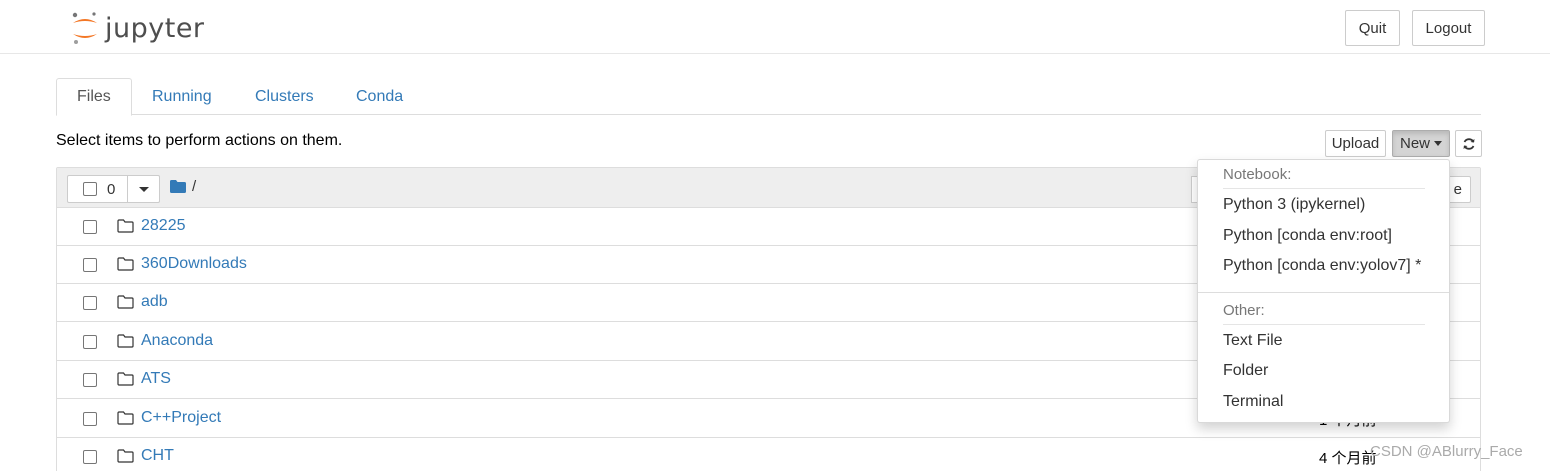 The height and width of the screenshot is (471, 1550). Describe the element at coordinates (154, 302) in the screenshot. I see `file-name-link: adb` at that location.